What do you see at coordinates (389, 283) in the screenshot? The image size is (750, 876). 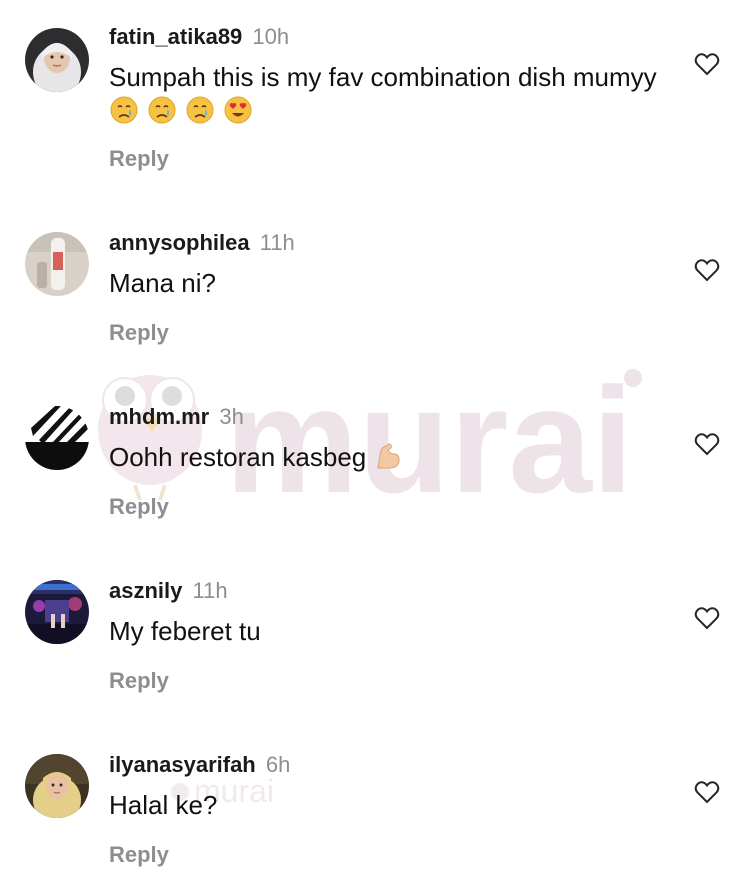 I see `comment-text: Mana ni?` at bounding box center [389, 283].